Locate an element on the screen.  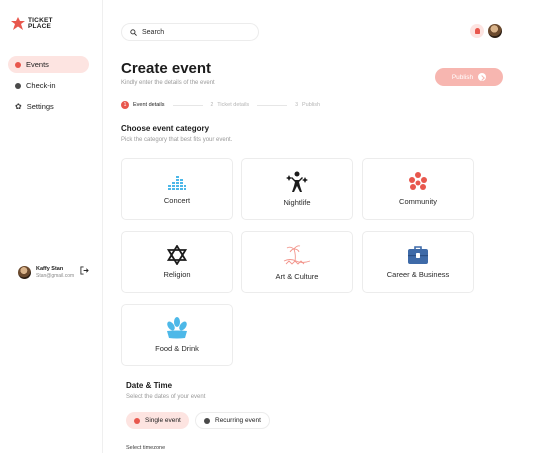
category-card-religion: Religion is located at coordinates (177, 262).